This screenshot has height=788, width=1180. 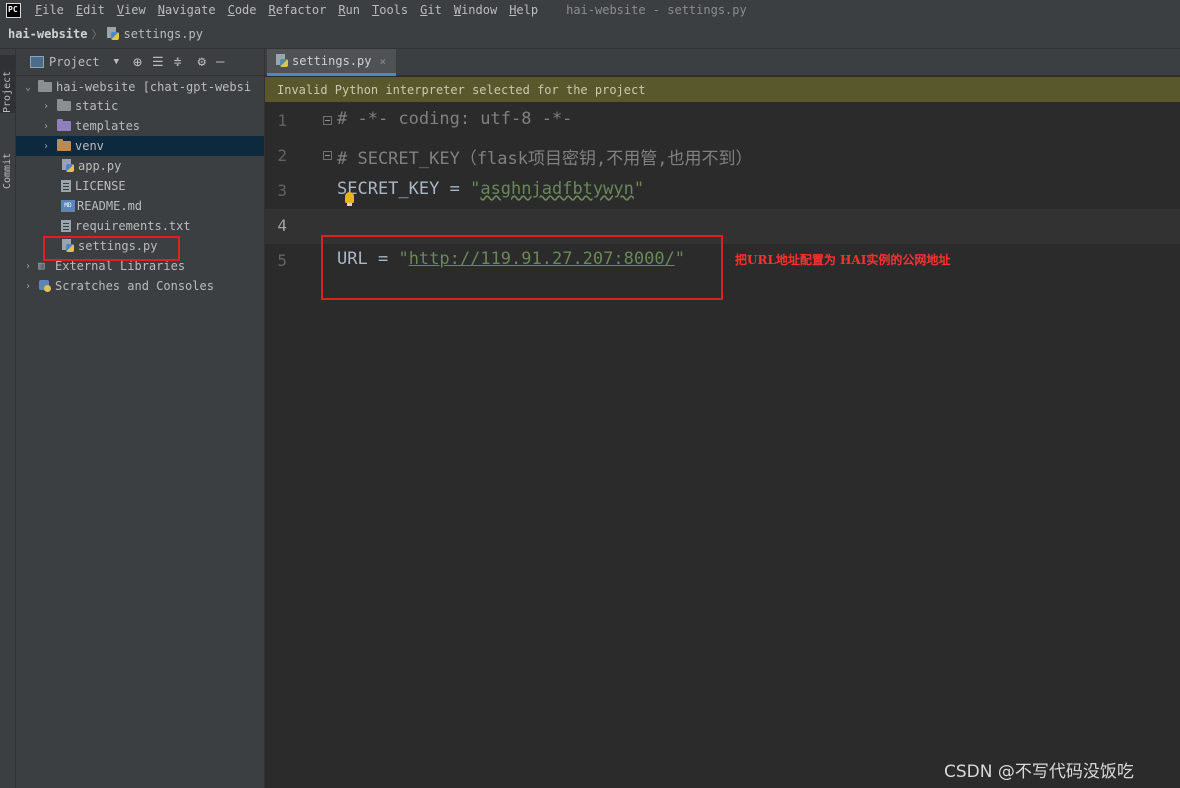 I want to click on line-number: 1, so click(x=282, y=120).